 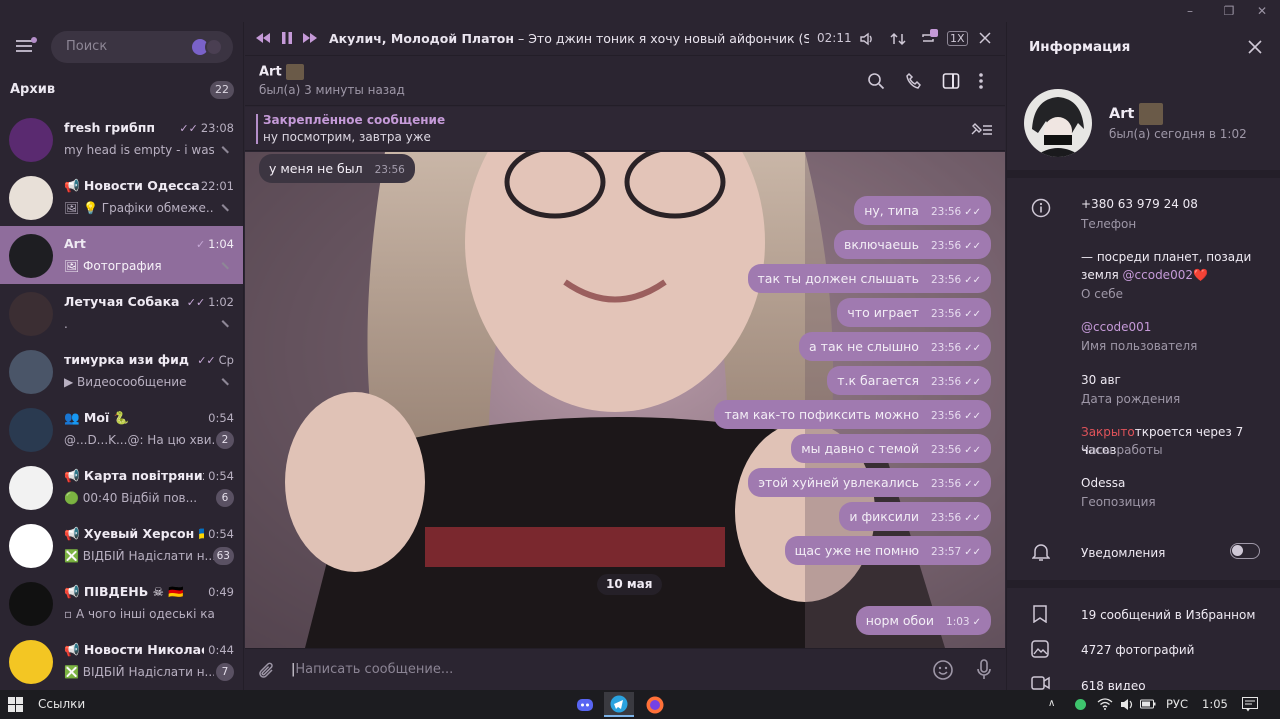 I want to click on repeat-icon, so click(x=929, y=38).